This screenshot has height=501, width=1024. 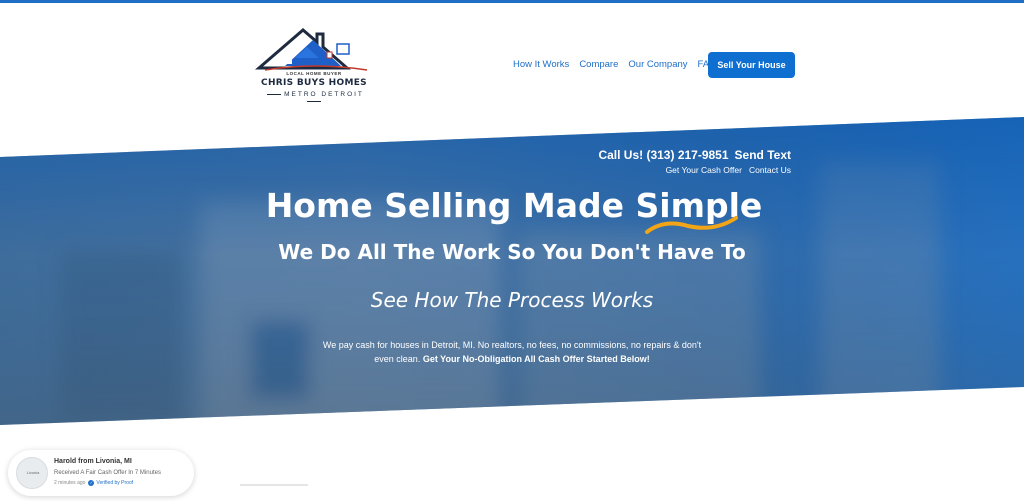 I want to click on proof-meta: 2 minutes ago ✓ Verified by Proof, so click(x=93, y=483).